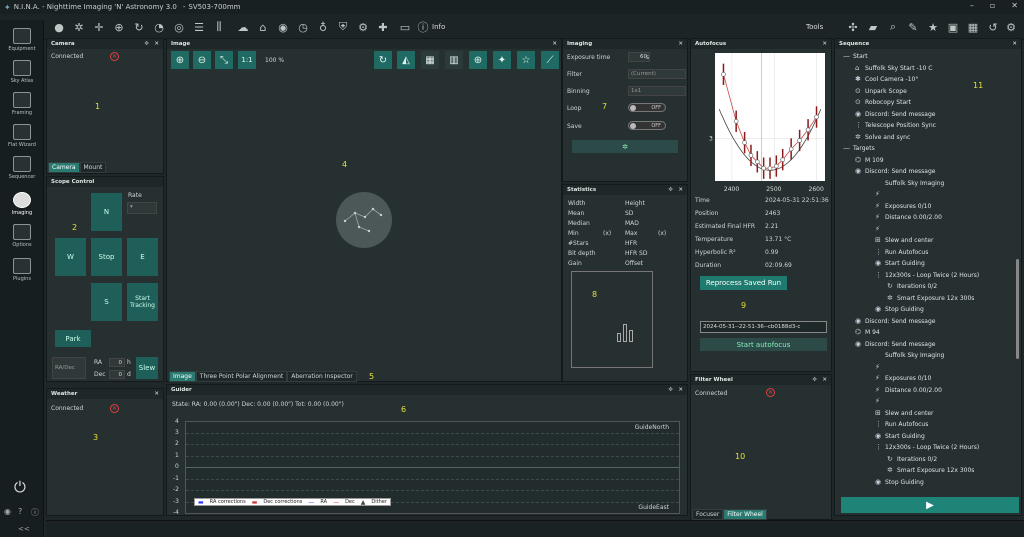 The width and height of the screenshot is (1024, 537). What do you see at coordinates (930, 505) in the screenshot?
I see `run-sequence-button: ▶` at bounding box center [930, 505].